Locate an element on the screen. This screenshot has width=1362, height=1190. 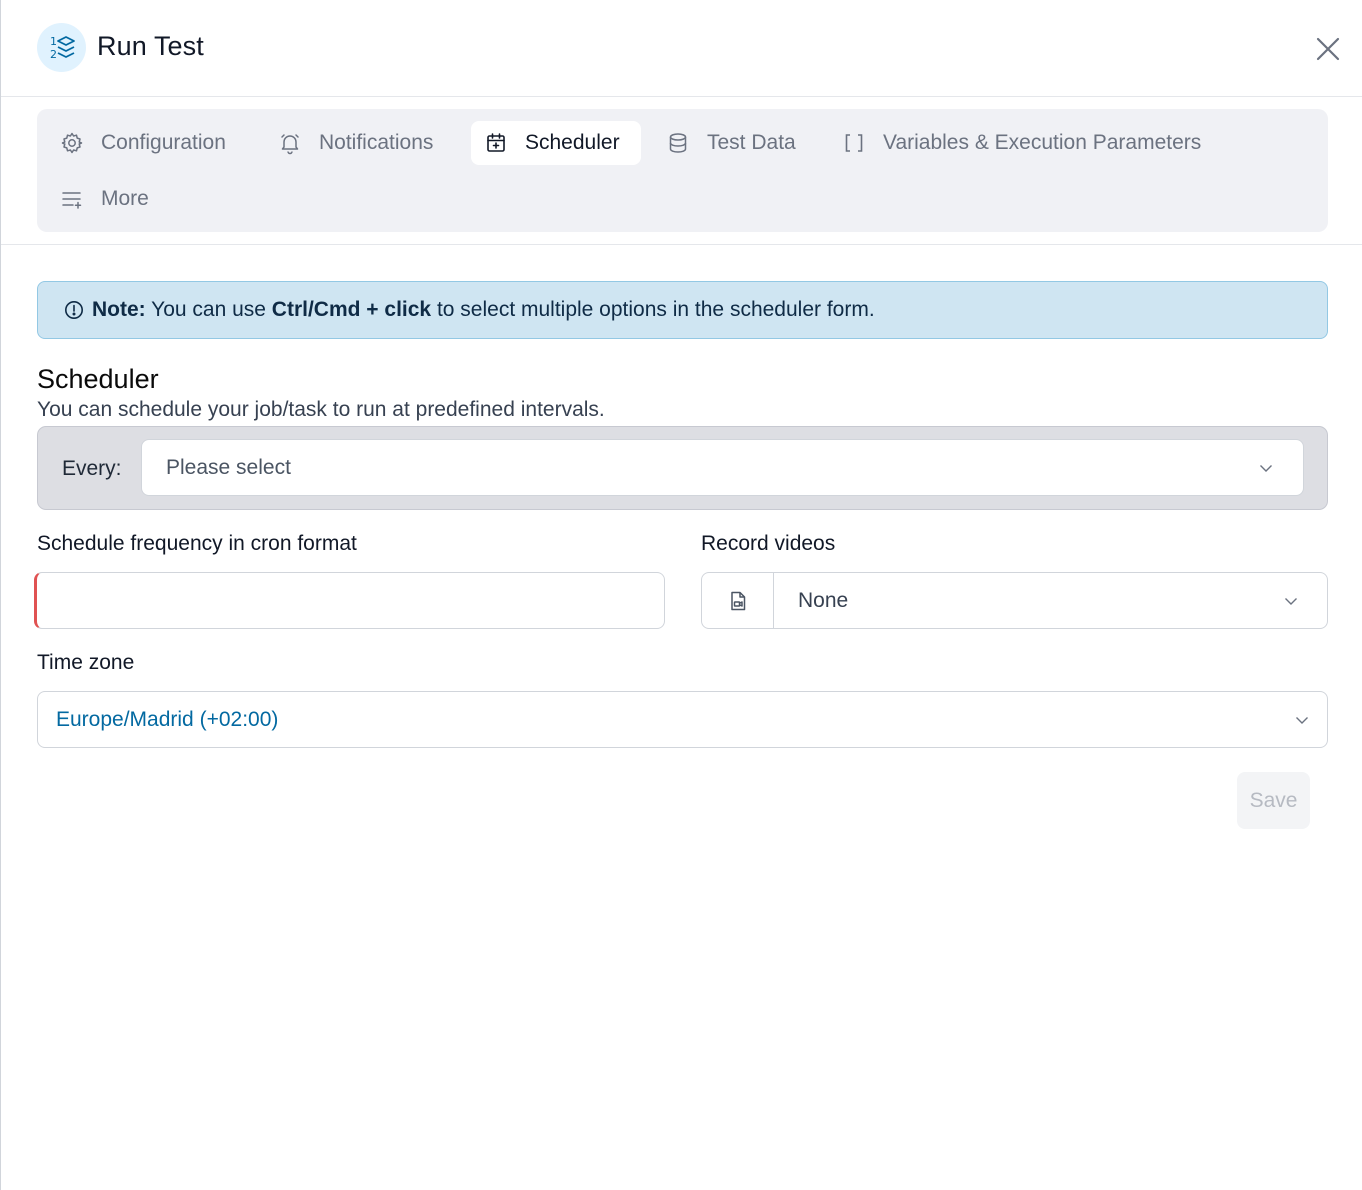
record-videos-value: None is located at coordinates (823, 600).